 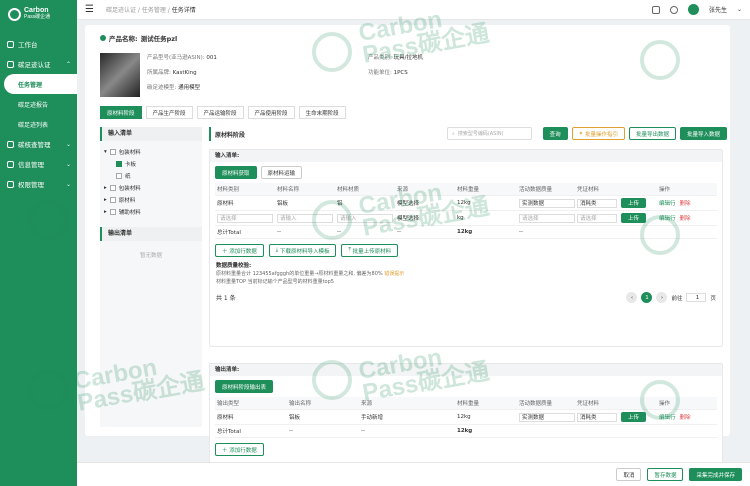 What do you see at coordinates (547, 218) in the screenshot?
I see `quality-select: 请选择` at bounding box center [547, 218].